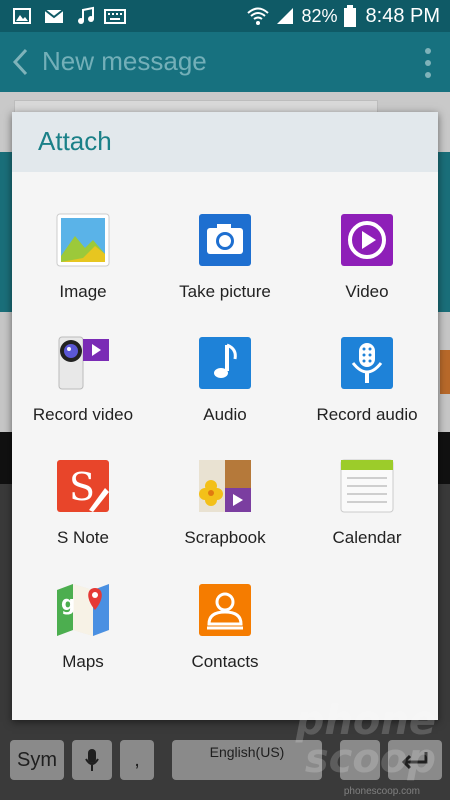 The width and height of the screenshot is (450, 800). I want to click on contacts-icon, so click(225, 610).